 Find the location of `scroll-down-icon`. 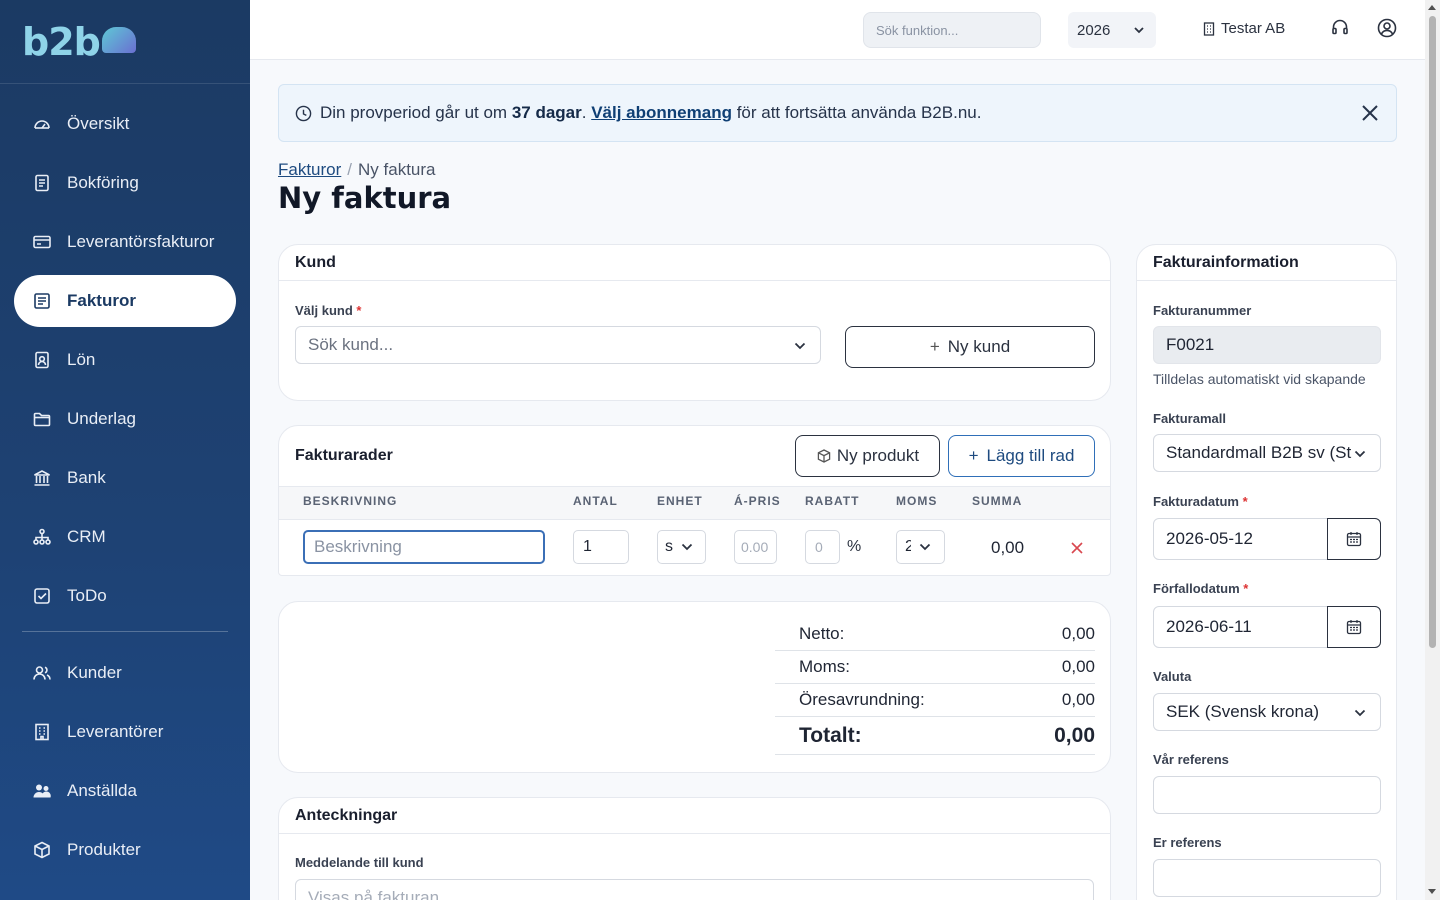

scroll-down-icon is located at coordinates (1432, 891).